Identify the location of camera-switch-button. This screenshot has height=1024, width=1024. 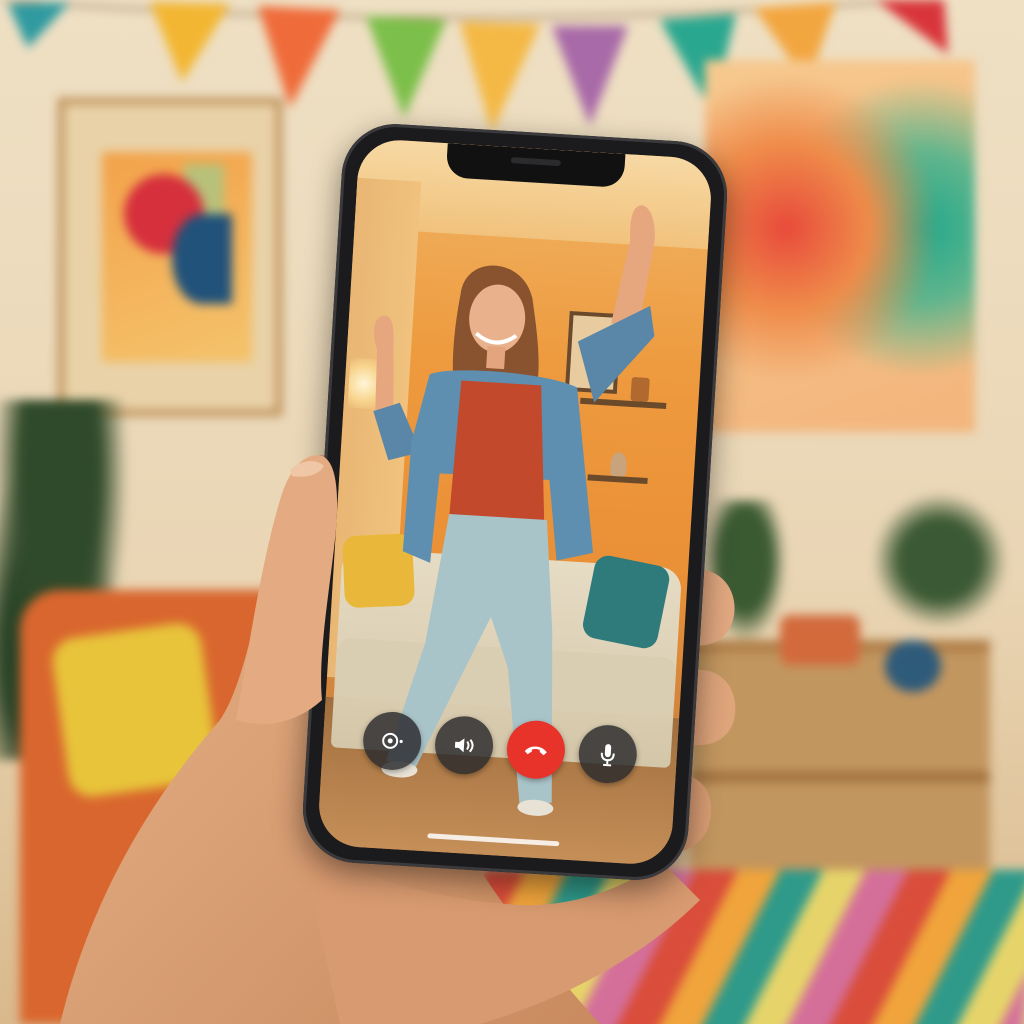
(392, 741).